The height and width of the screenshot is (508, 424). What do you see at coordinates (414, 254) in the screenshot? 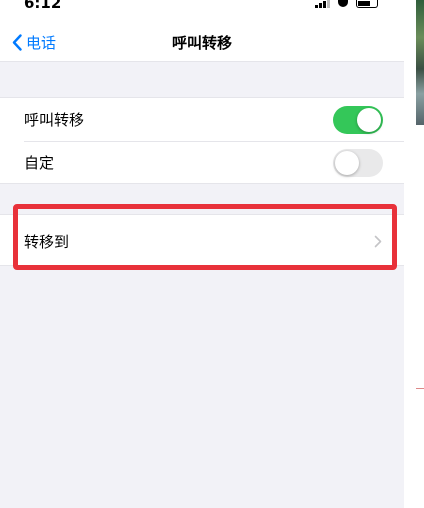
I see `adjacent-window-edge` at bounding box center [414, 254].